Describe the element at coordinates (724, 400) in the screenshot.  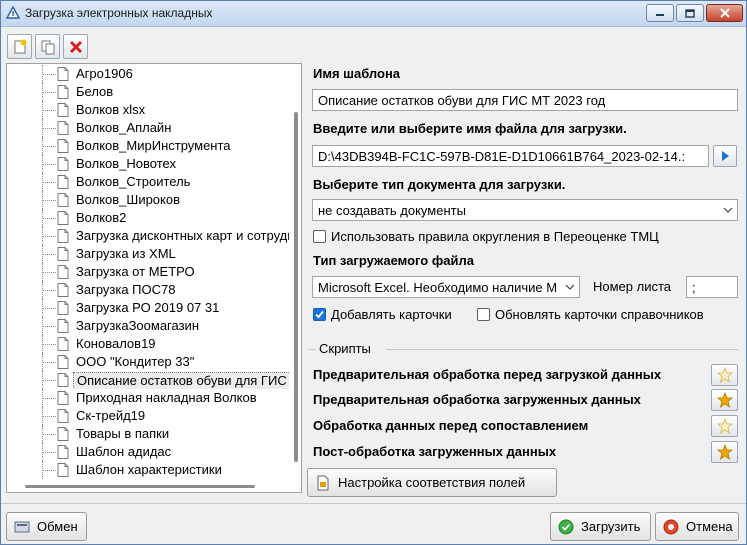
I see `script-button-pre-process` at that location.